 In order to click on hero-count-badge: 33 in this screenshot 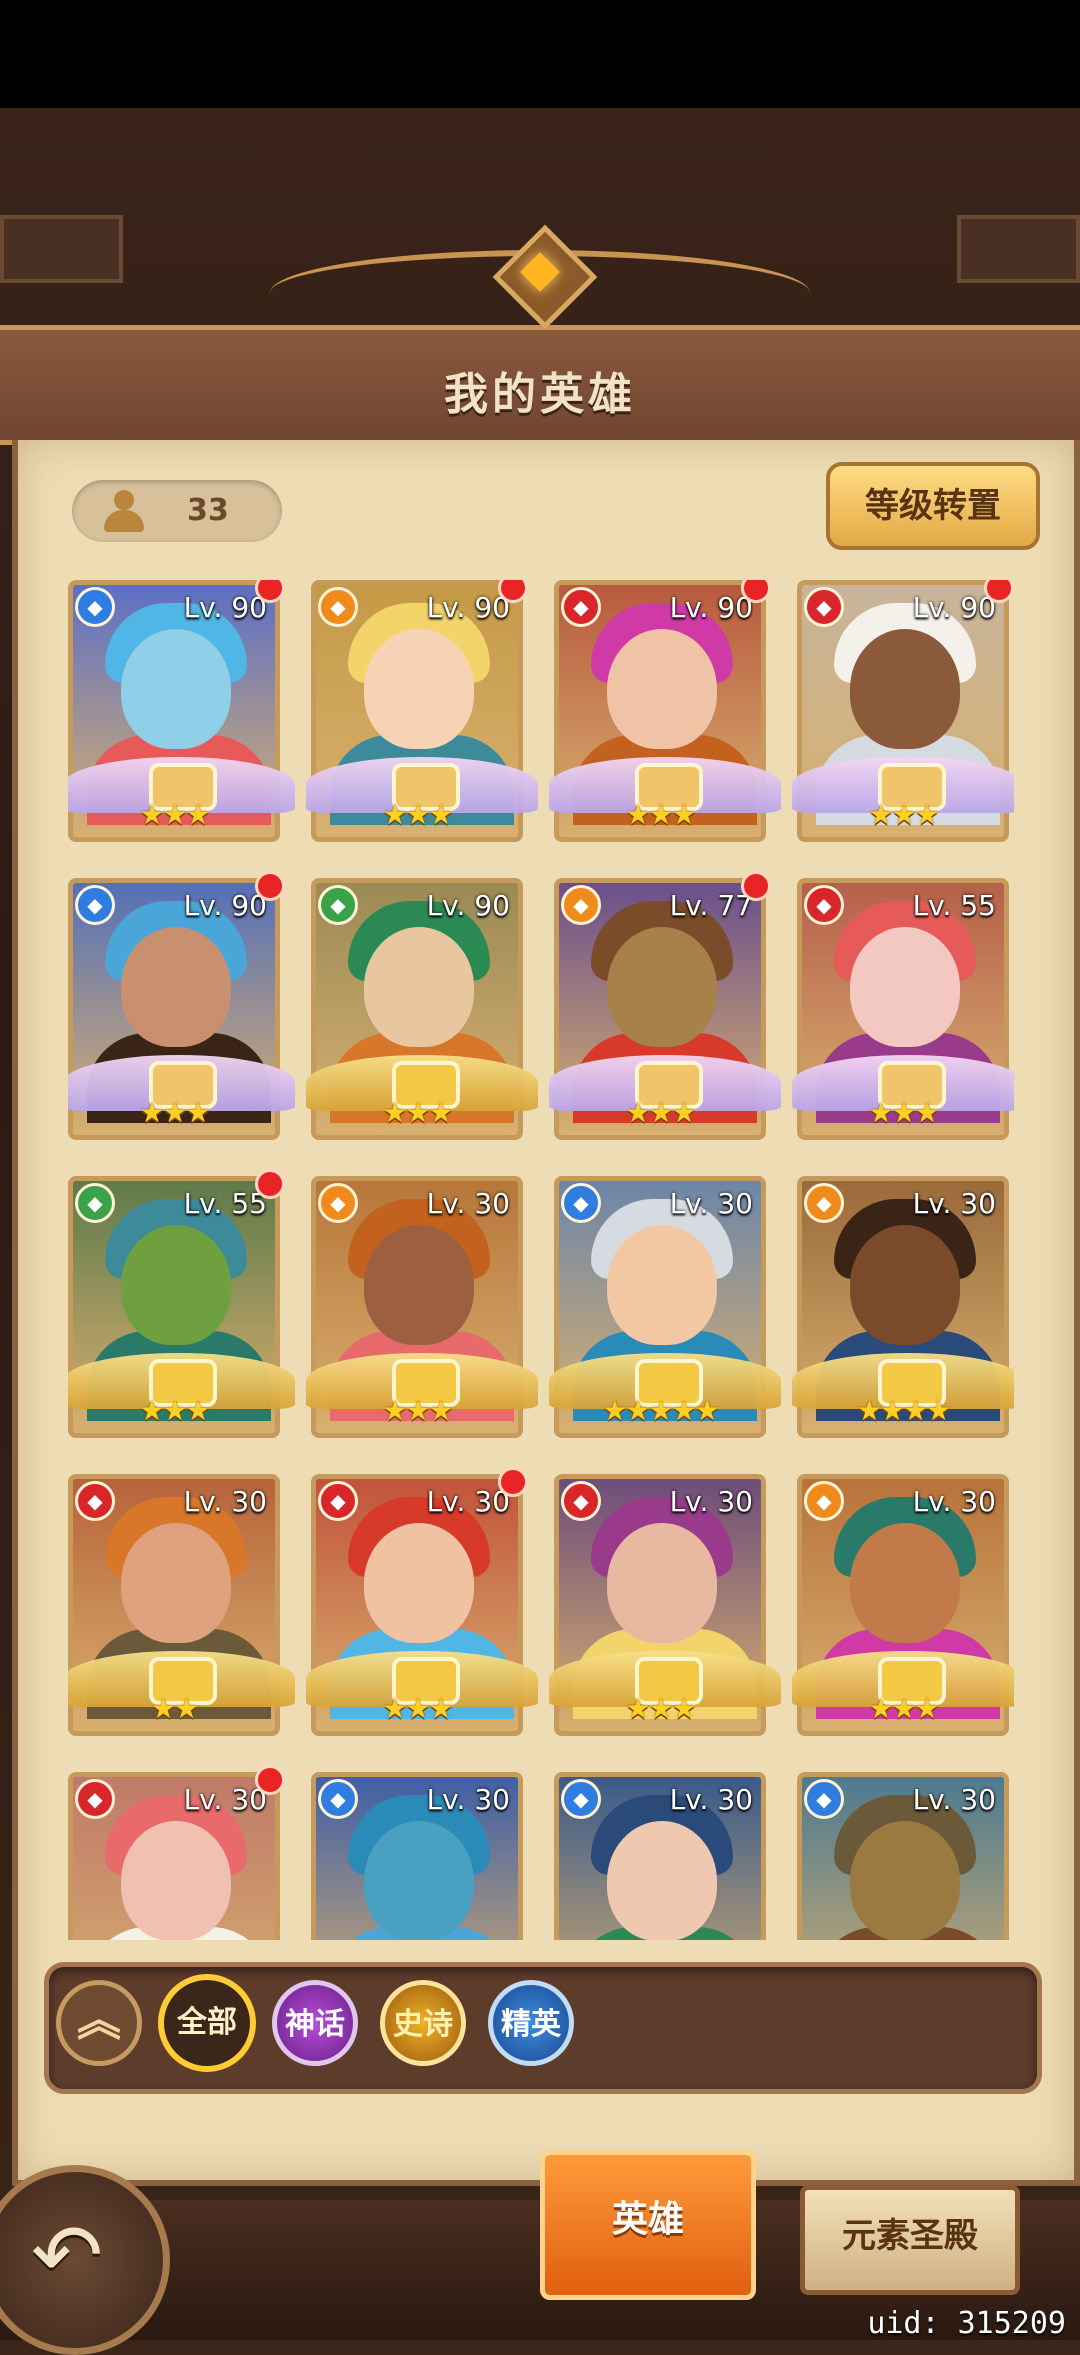, I will do `click(177, 511)`.